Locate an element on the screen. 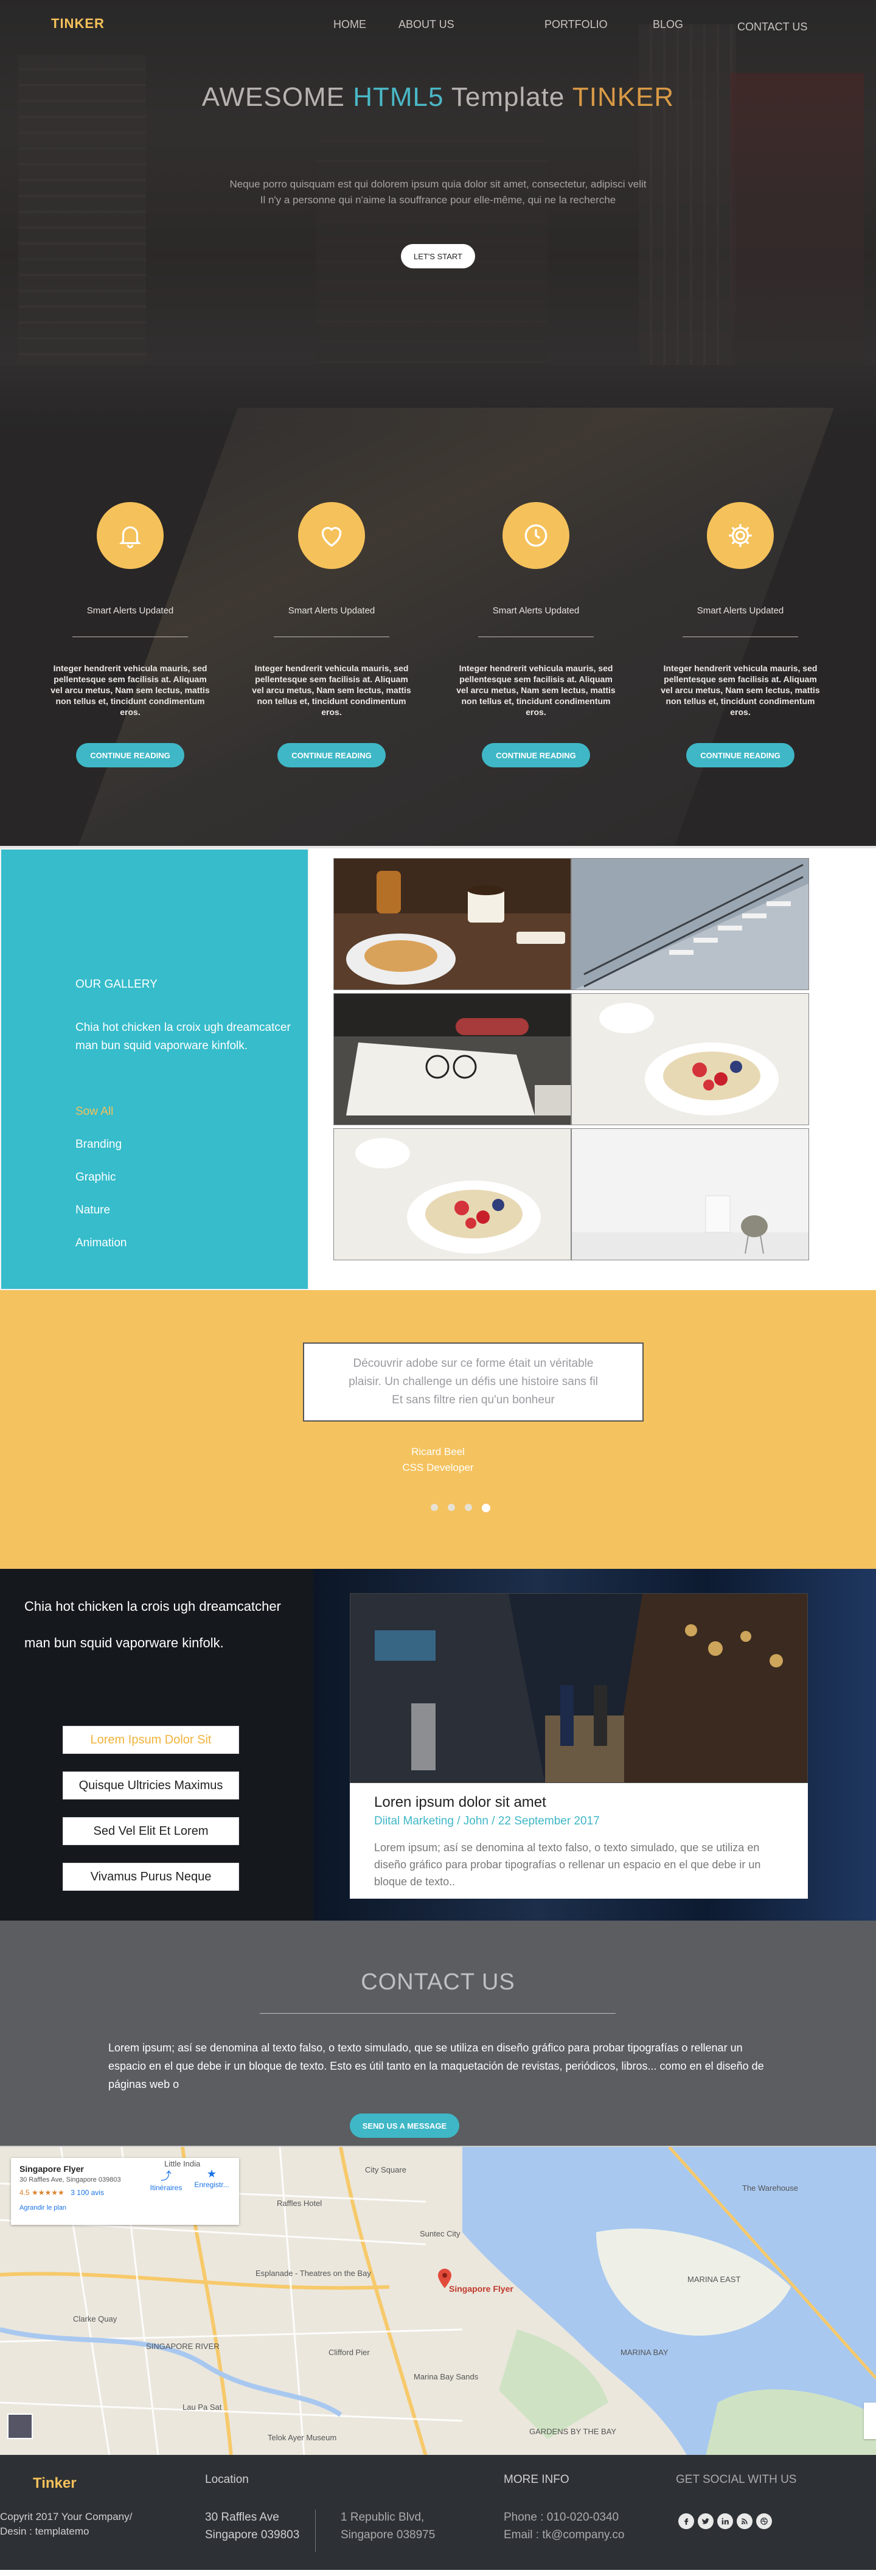  dribbble-icon is located at coordinates (764, 2521).